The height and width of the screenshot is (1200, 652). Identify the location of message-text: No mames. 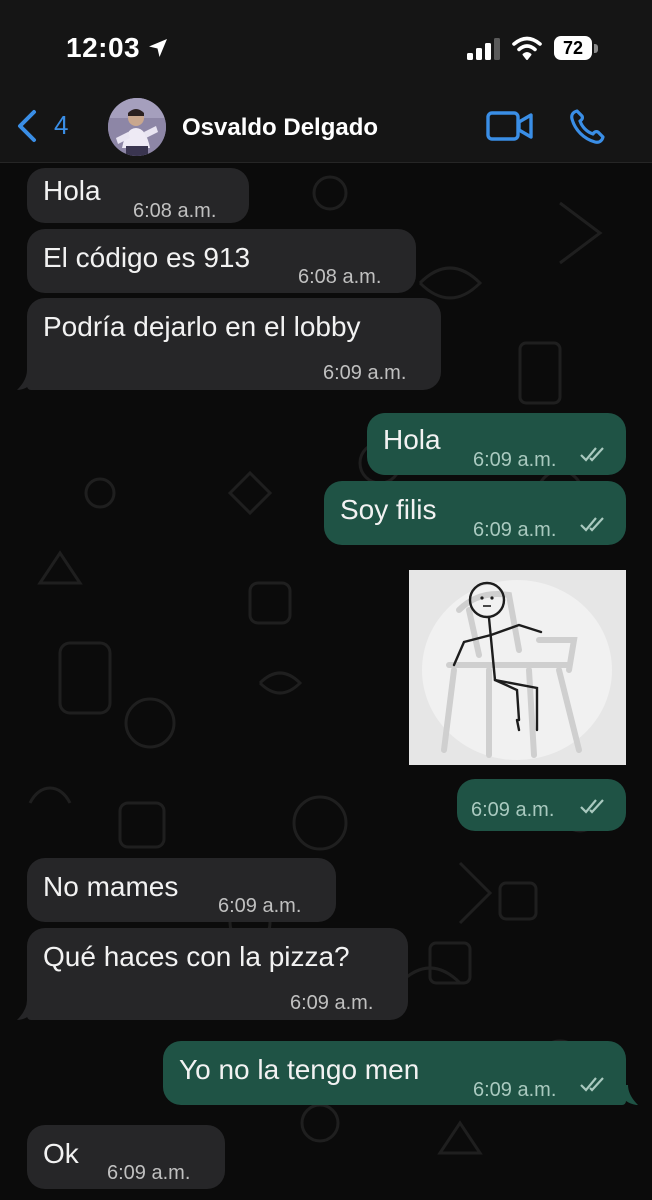
(111, 886).